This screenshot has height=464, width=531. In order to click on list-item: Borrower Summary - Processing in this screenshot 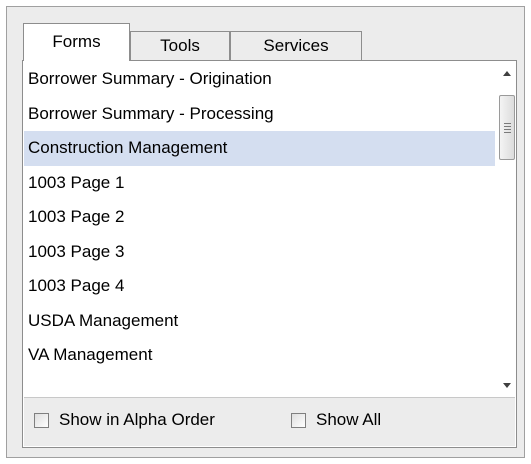, I will do `click(259, 114)`.